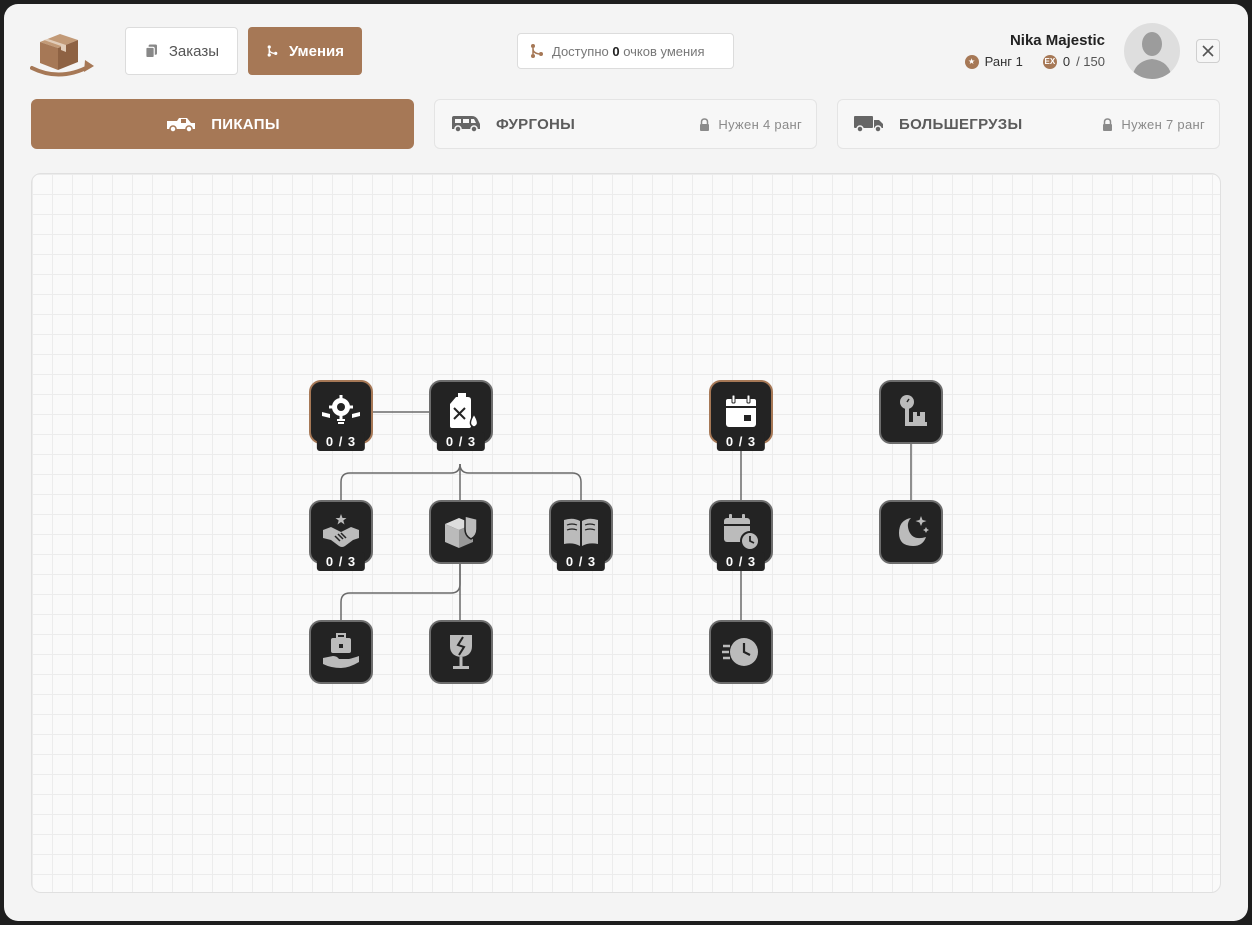 The image size is (1252, 925). I want to click on heavy-trucks-lock-note: Нужен 7 ранг, so click(1153, 124).